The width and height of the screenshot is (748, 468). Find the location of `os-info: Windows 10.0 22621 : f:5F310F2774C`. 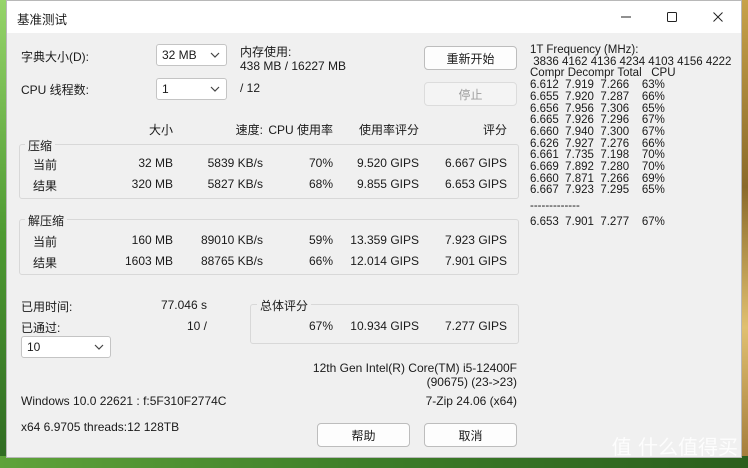

os-info: Windows 10.0 22621 : f:5F310F2774C is located at coordinates (124, 401).